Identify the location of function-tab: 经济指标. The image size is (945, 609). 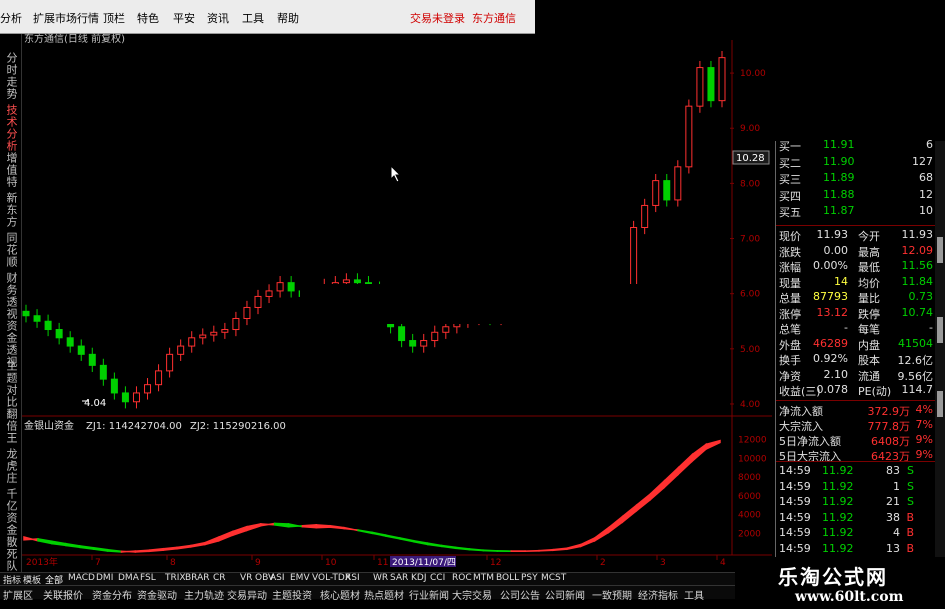
(658, 594).